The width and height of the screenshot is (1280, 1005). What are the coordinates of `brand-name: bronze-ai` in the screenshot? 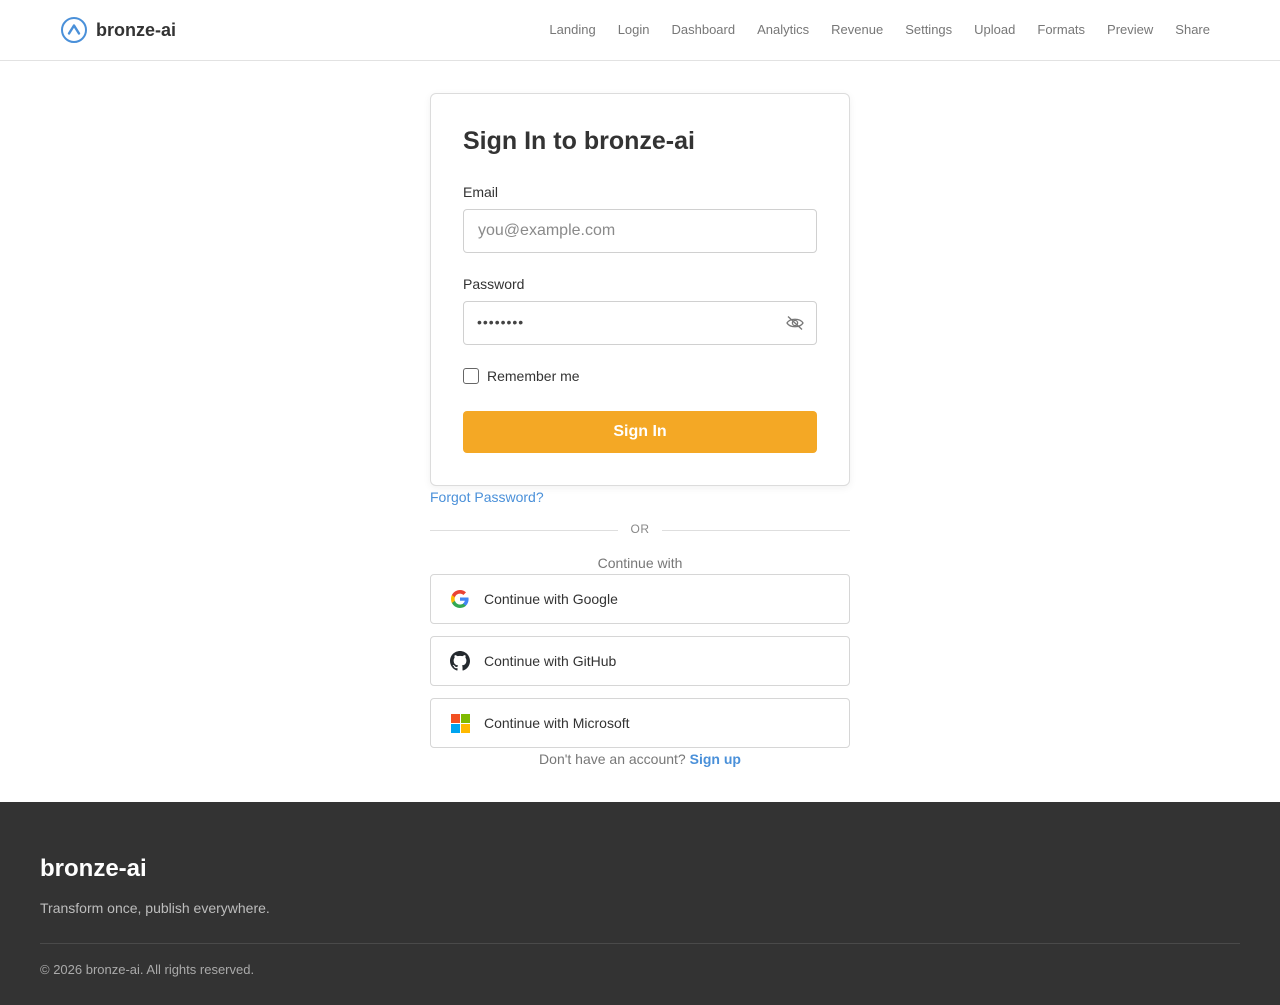 It's located at (136, 29).